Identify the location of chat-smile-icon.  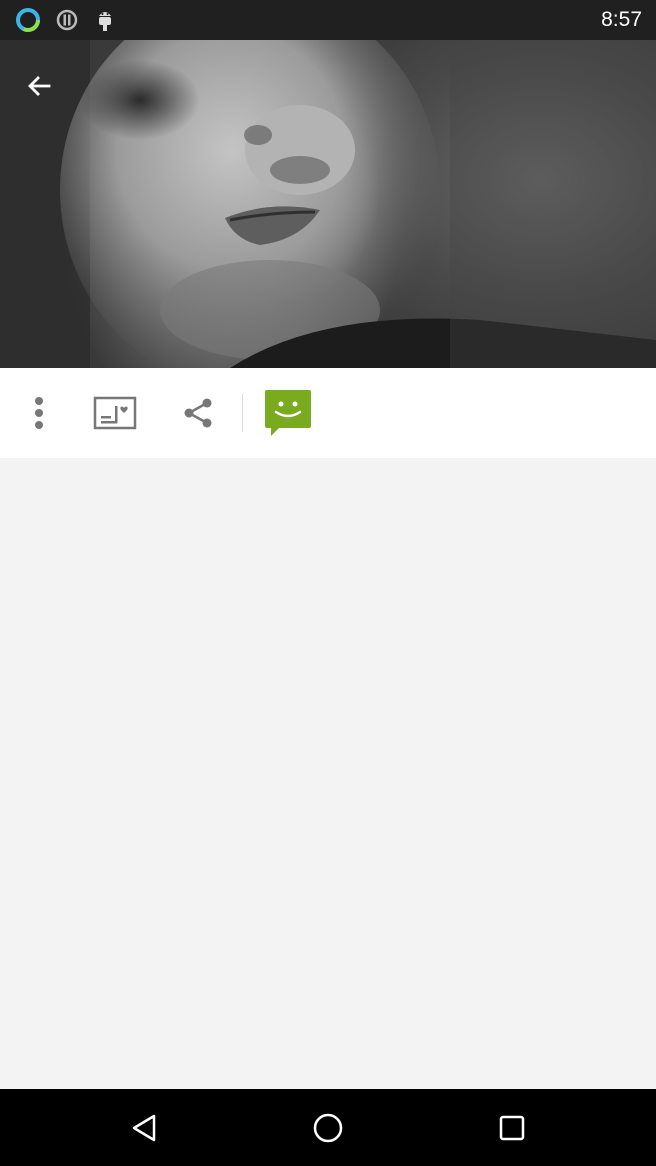
(288, 413).